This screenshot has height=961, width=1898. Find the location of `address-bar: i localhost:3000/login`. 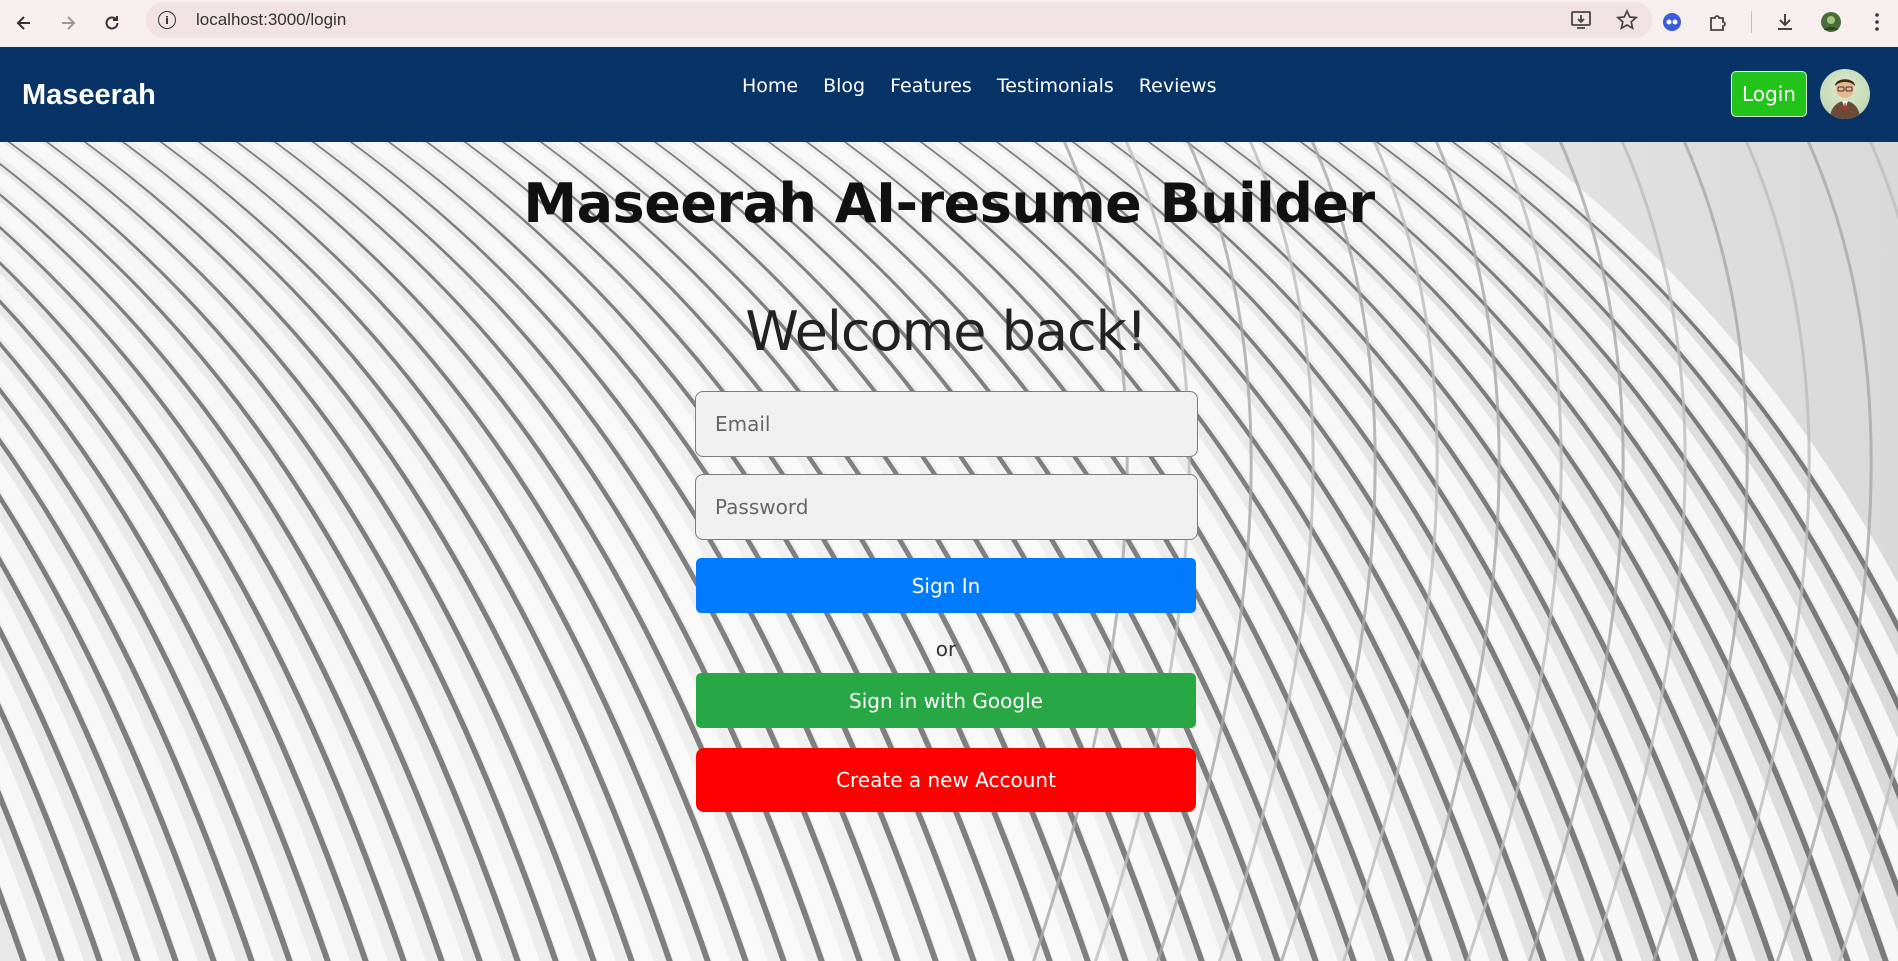

address-bar: i localhost:3000/login is located at coordinates (899, 20).